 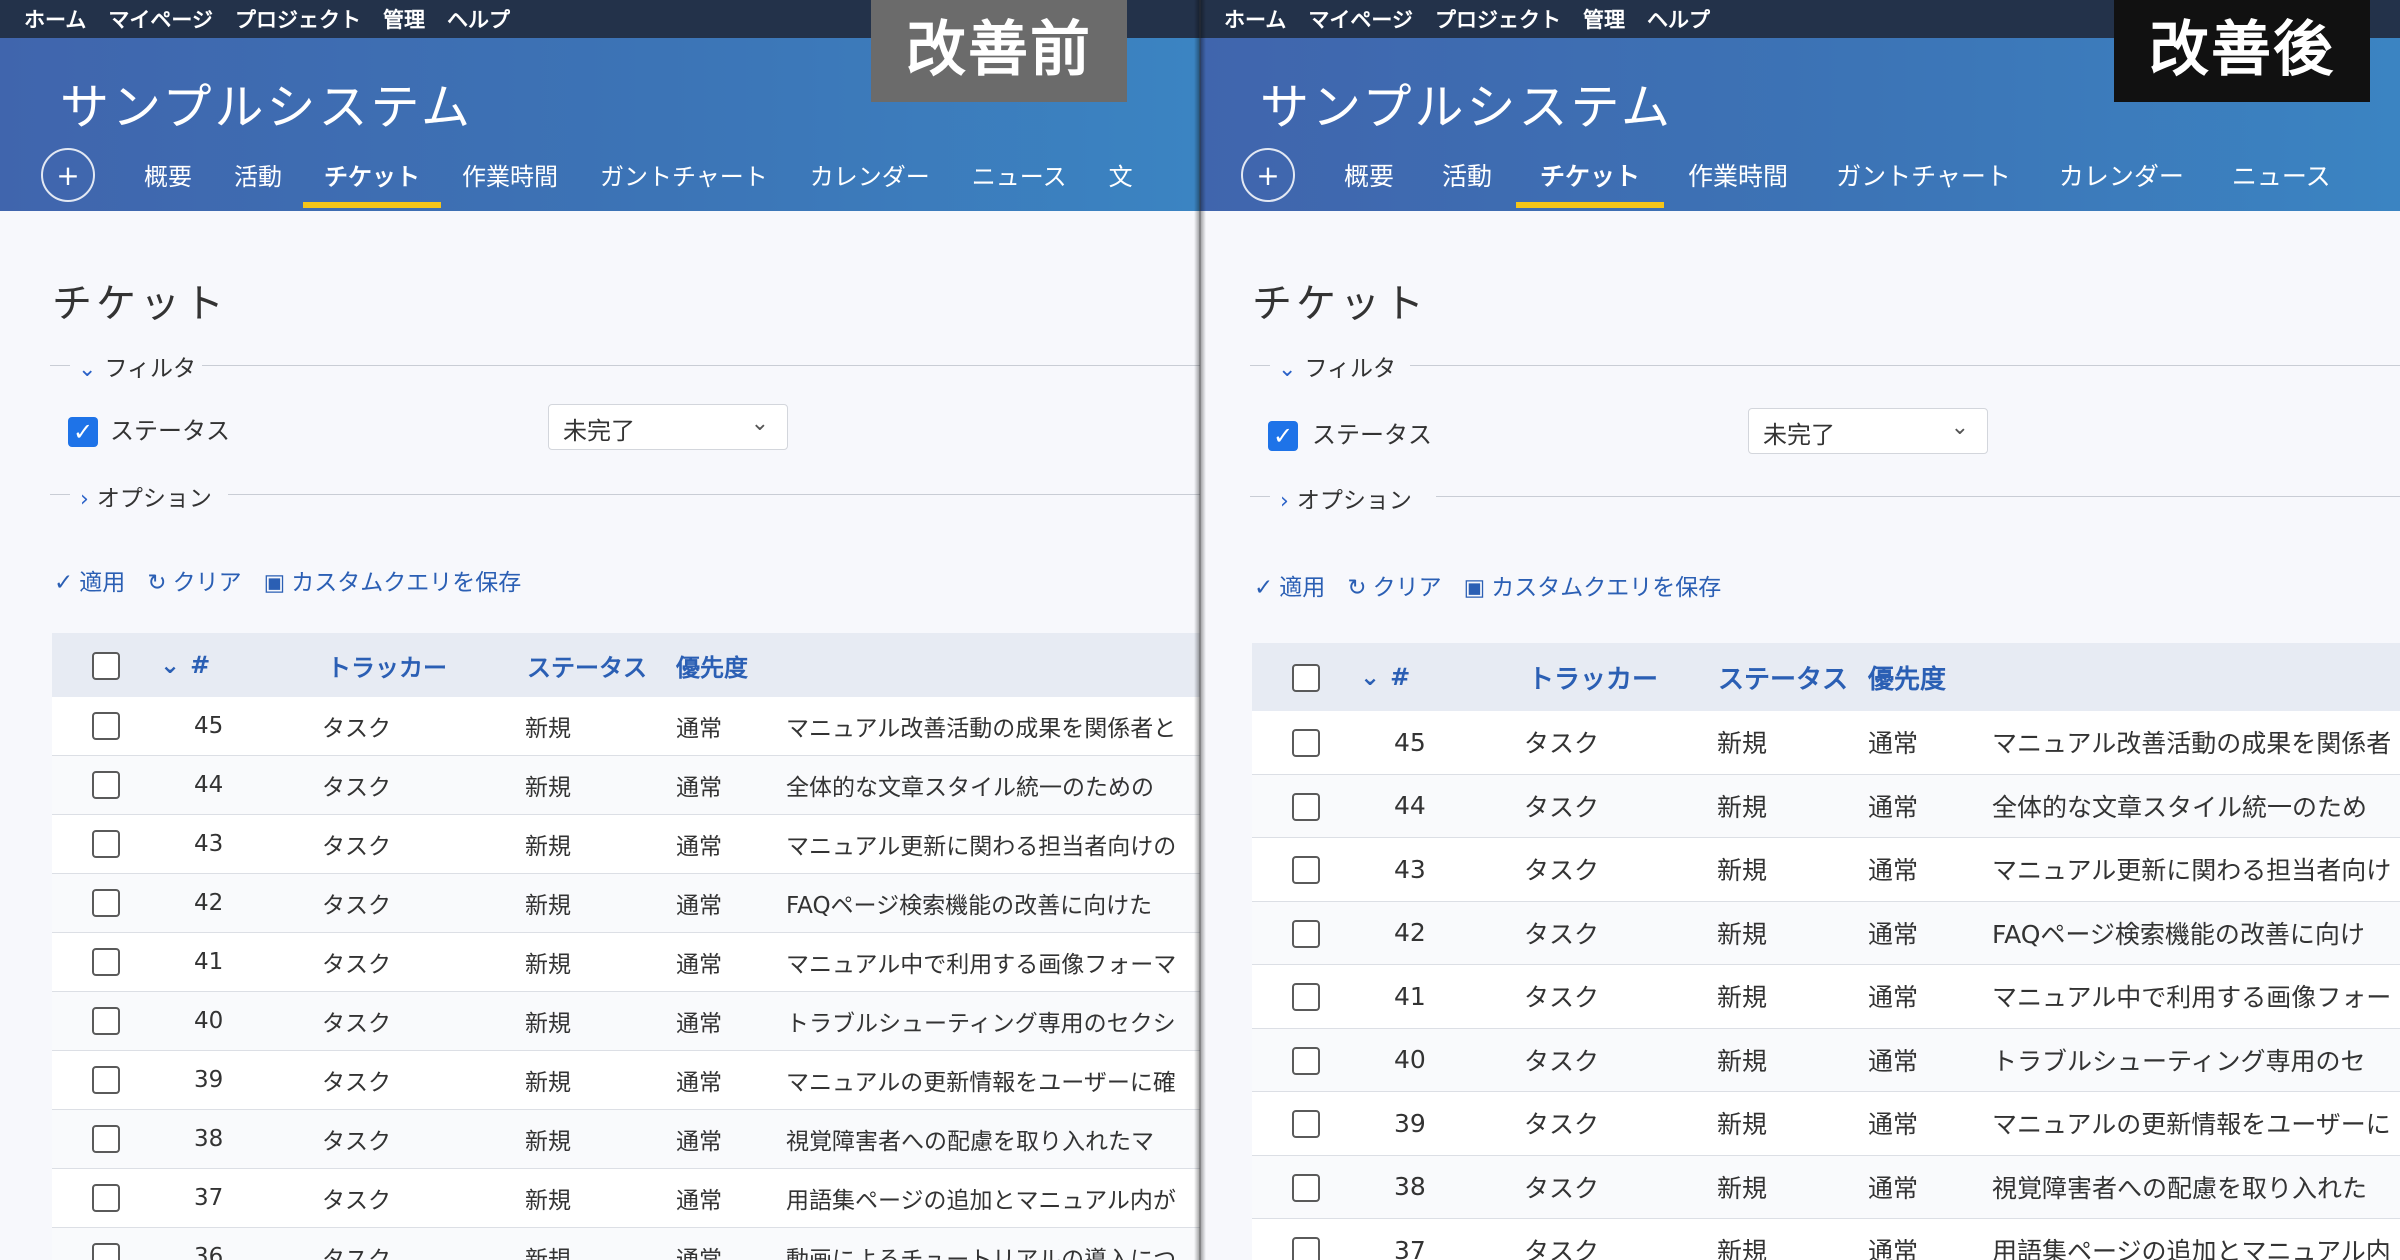 What do you see at coordinates (106, 665) in the screenshot?
I see `select-all-checkbox` at bounding box center [106, 665].